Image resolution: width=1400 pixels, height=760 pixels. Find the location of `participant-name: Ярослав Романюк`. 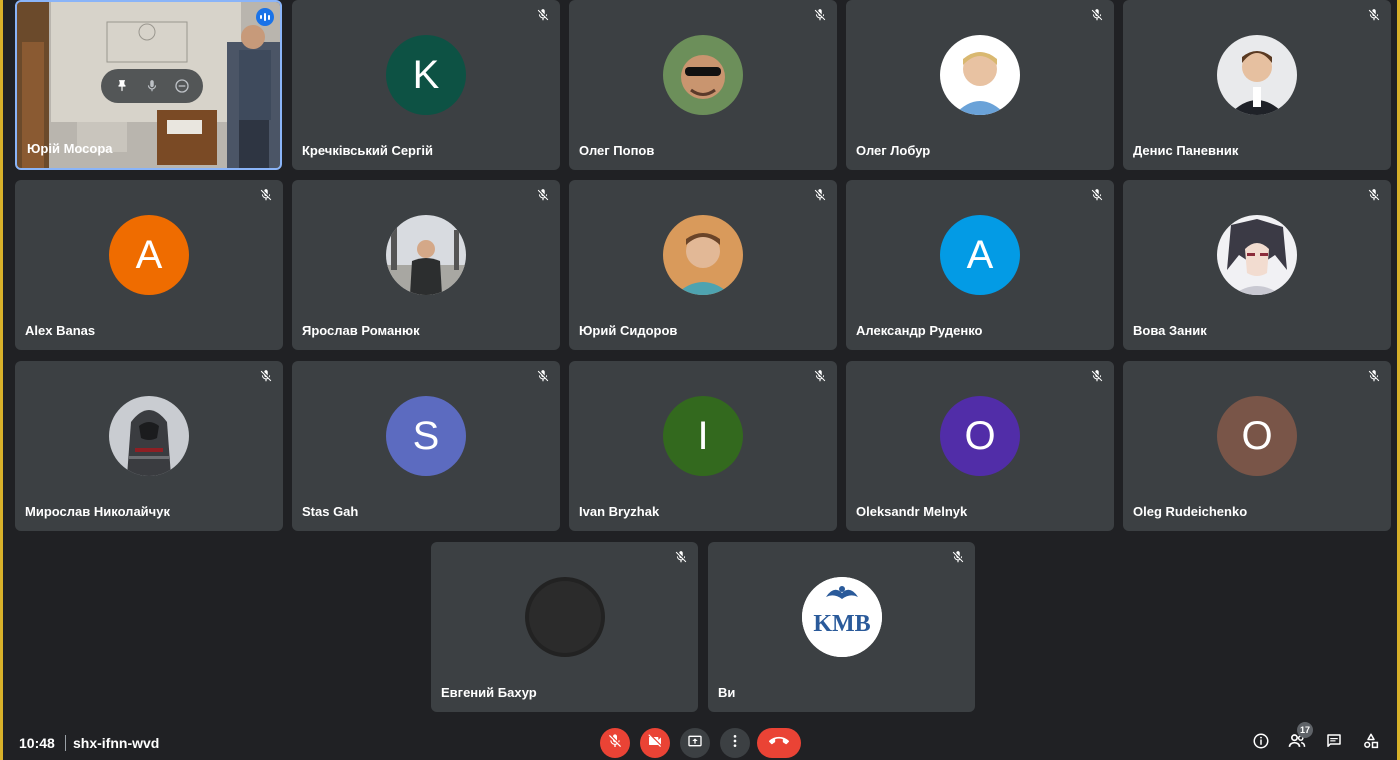

participant-name: Ярослав Романюк is located at coordinates (361, 330).